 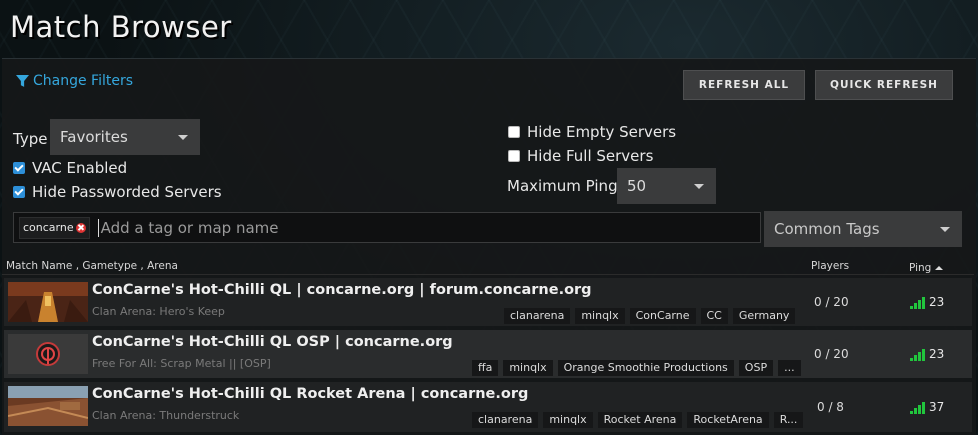 What do you see at coordinates (827, 229) in the screenshot?
I see `common-tags-label: Common Tags` at bounding box center [827, 229].